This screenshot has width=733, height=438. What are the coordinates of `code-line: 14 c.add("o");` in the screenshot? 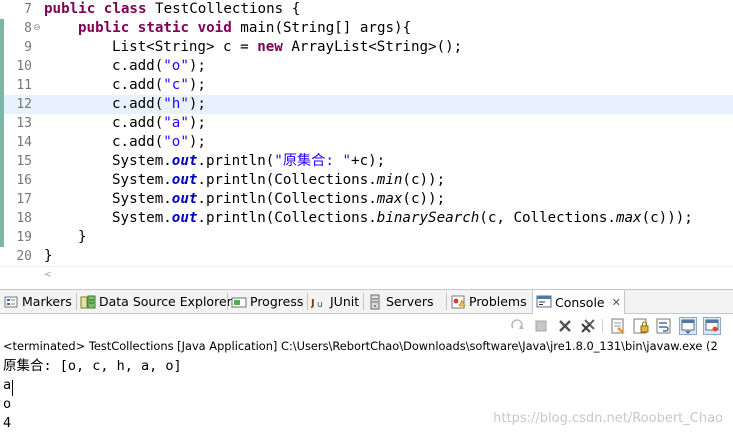 It's located at (366, 142).